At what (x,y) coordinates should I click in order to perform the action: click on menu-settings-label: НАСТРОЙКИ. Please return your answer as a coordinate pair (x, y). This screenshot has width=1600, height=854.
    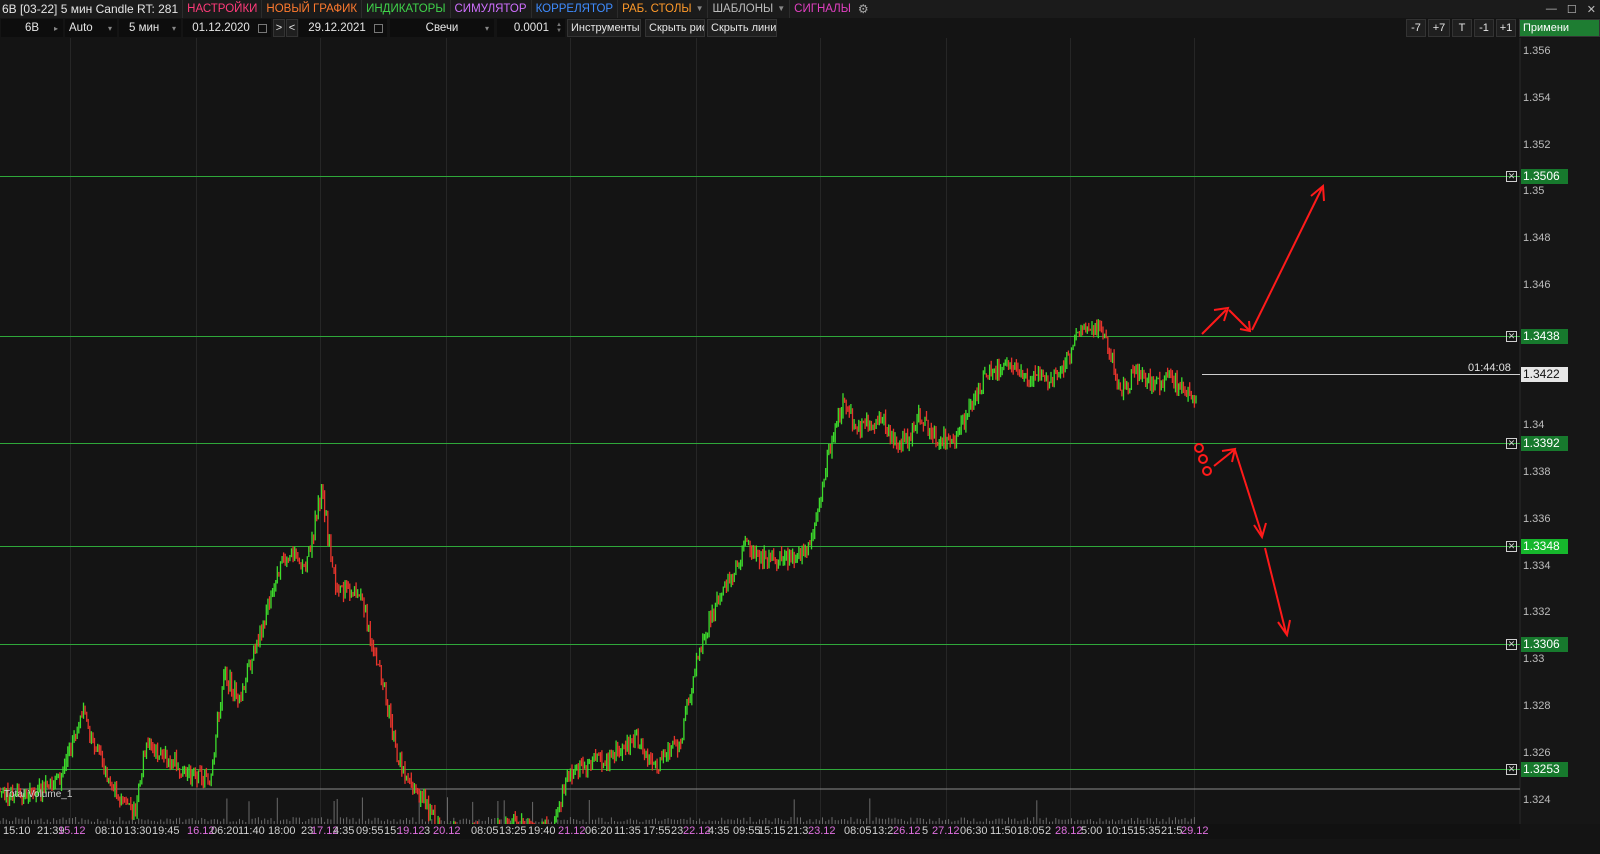
    Looking at the image, I should click on (222, 9).